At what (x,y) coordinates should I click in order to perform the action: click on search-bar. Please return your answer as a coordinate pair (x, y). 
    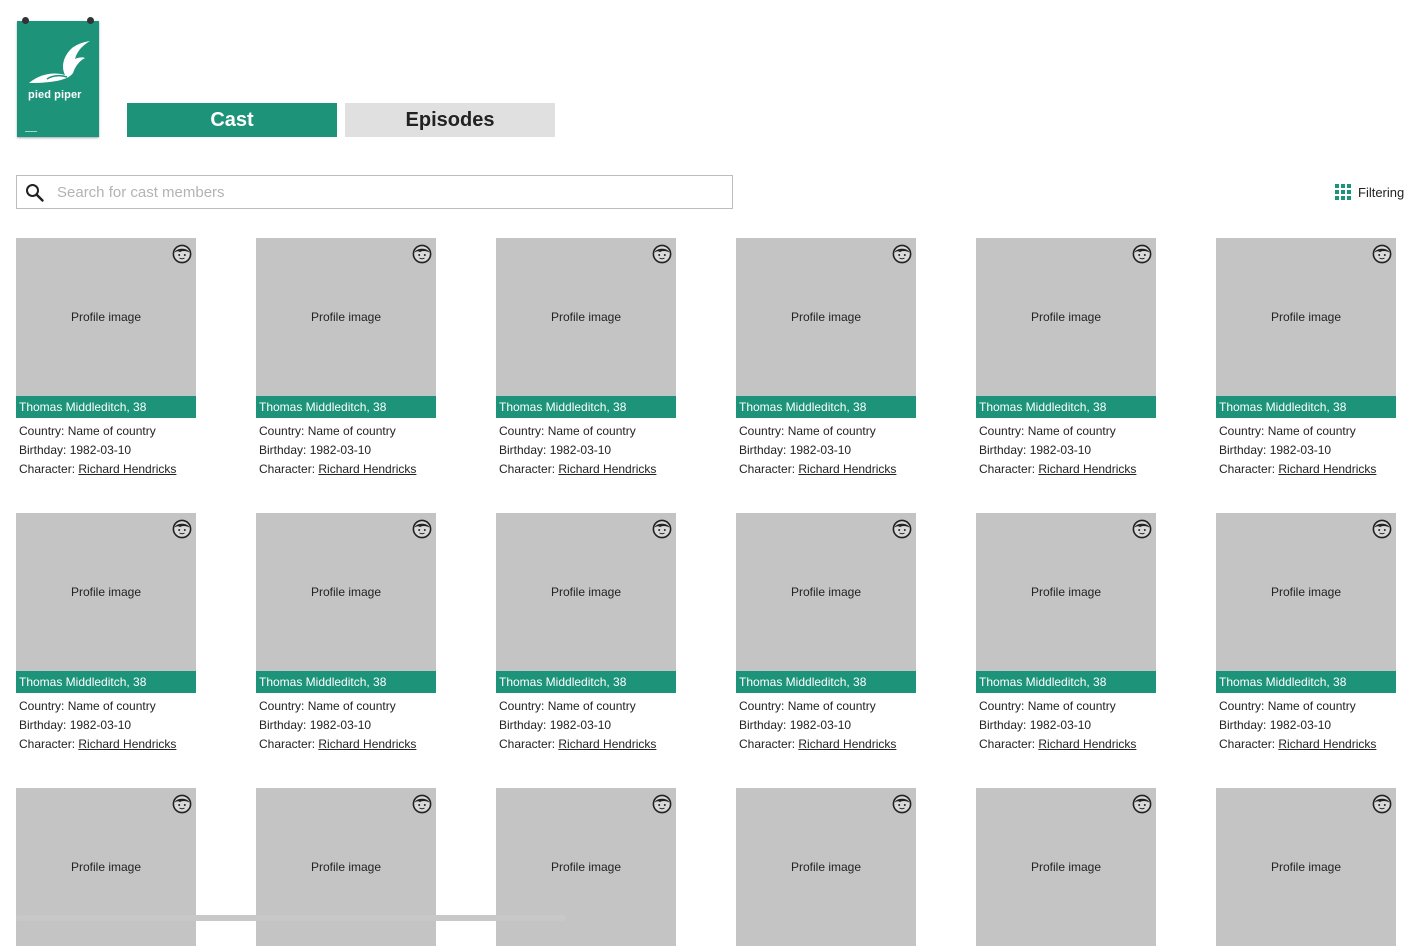
    Looking at the image, I should click on (374, 192).